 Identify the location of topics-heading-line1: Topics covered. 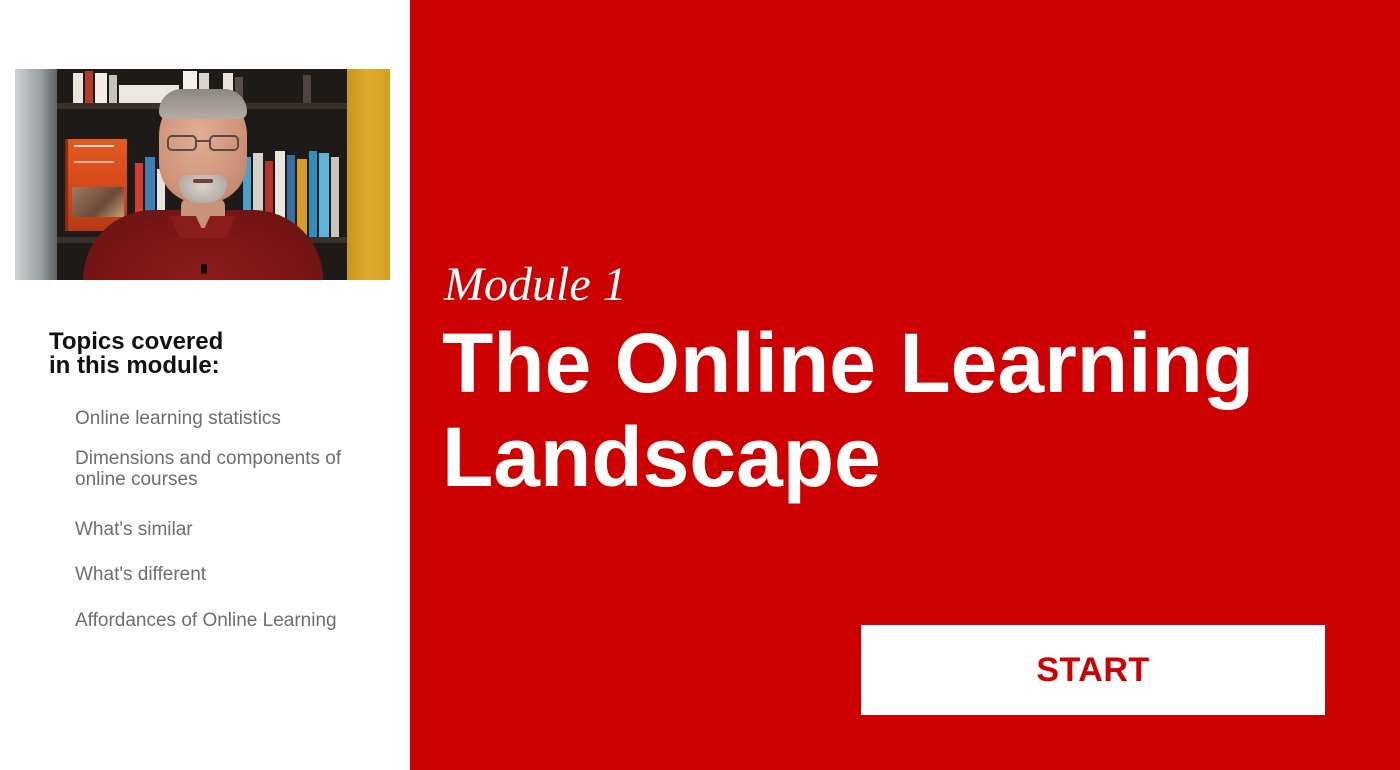
(136, 341).